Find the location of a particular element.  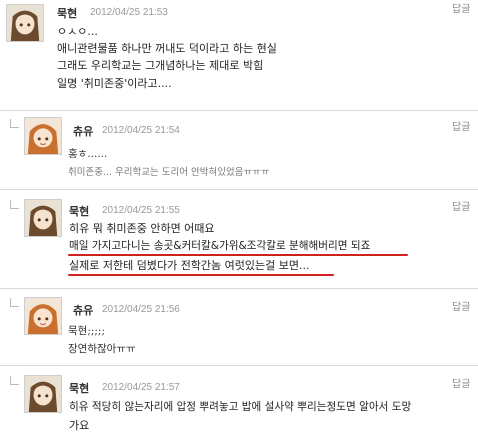

comment-date: 2012/04/25 21:55 is located at coordinates (141, 210).